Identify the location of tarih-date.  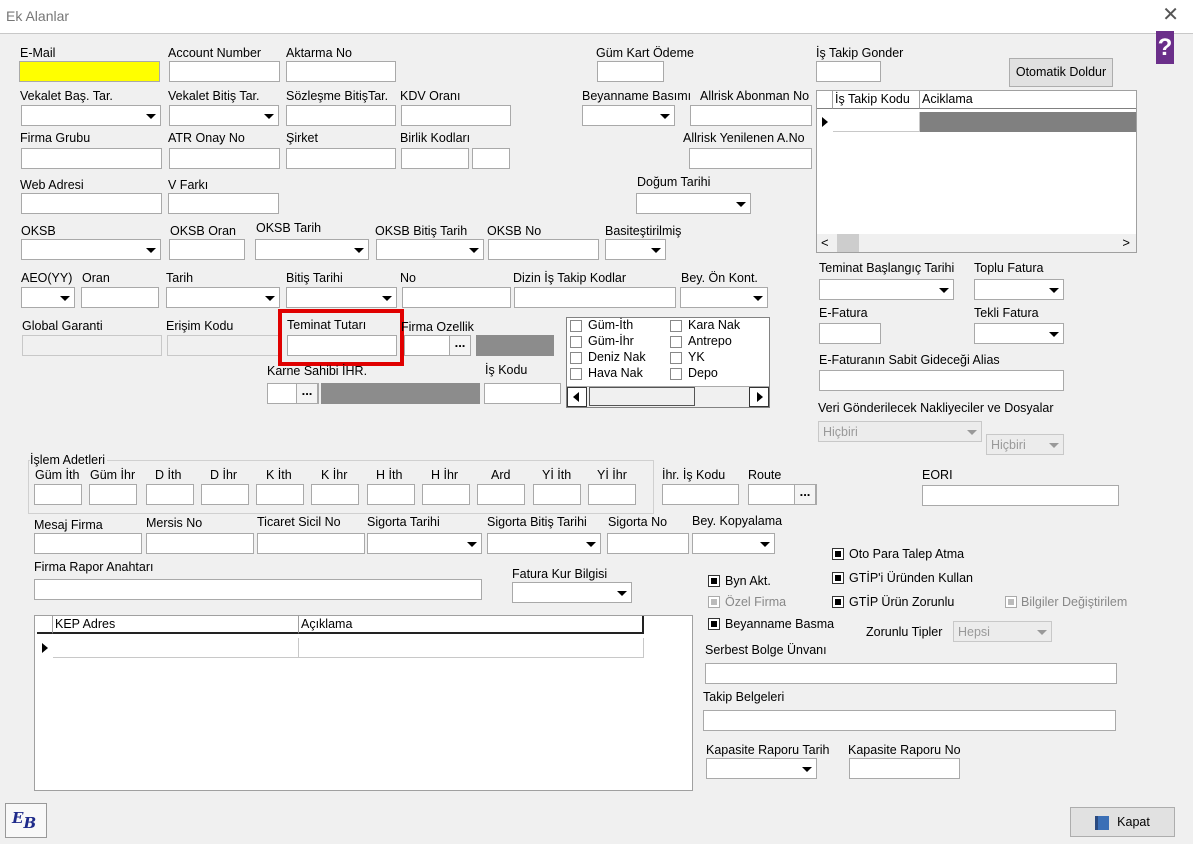
(223, 297).